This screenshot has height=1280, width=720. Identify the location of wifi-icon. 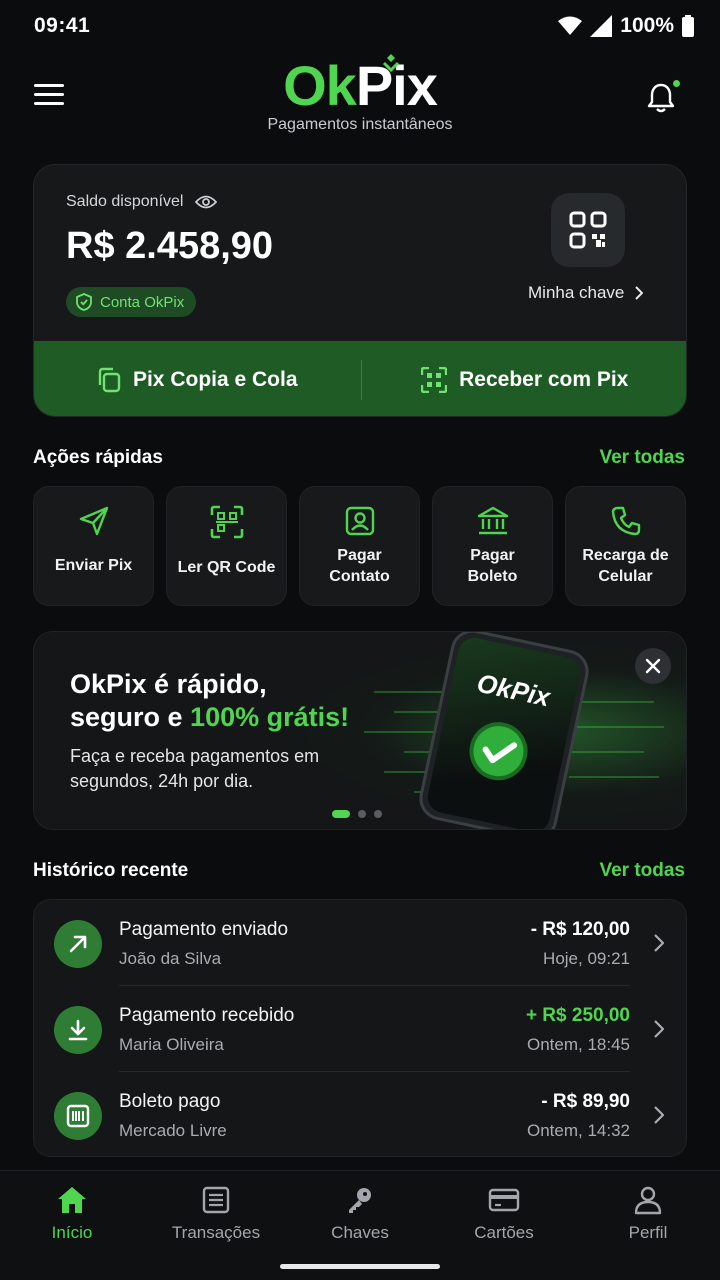
(570, 25).